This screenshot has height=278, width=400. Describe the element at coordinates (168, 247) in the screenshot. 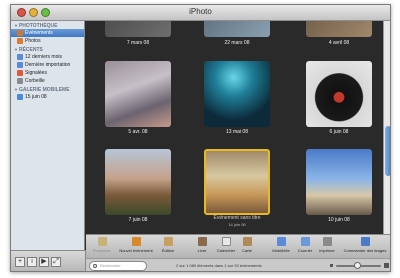

I see `edit-button: Édition` at that location.